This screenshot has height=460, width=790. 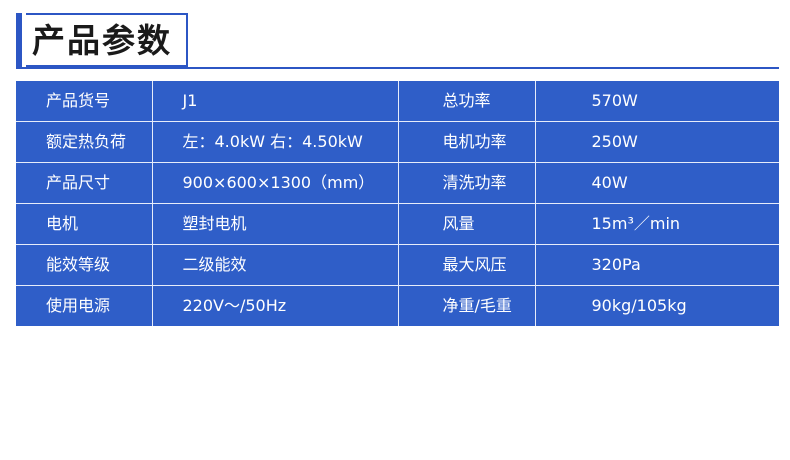 What do you see at coordinates (84, 101) in the screenshot?
I see `param-label: 产品货号` at bounding box center [84, 101].